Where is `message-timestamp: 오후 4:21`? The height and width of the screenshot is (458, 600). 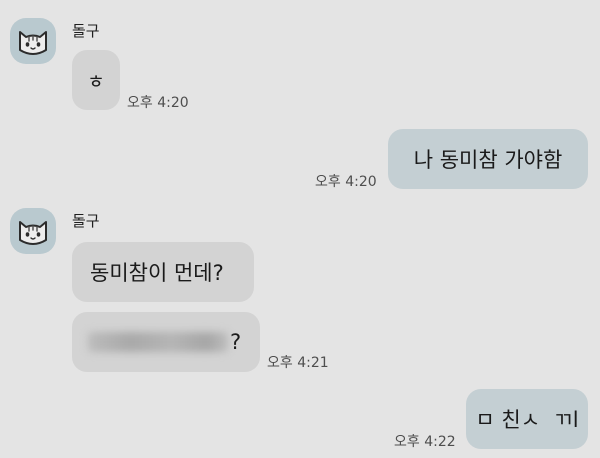 message-timestamp: 오후 4:21 is located at coordinates (298, 363).